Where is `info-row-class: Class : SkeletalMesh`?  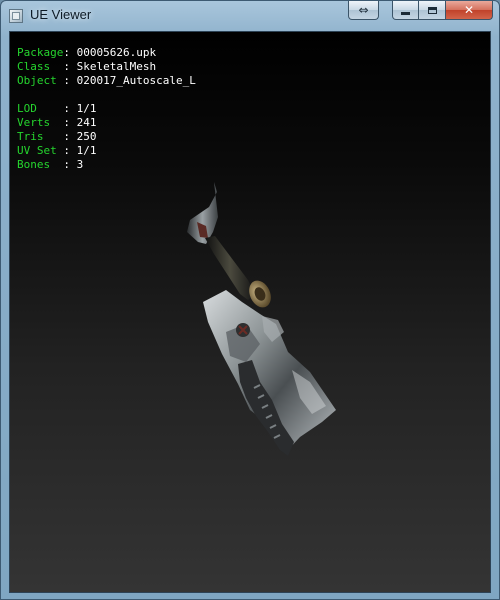
info-row-class: Class : SkeletalMesh is located at coordinates (87, 66).